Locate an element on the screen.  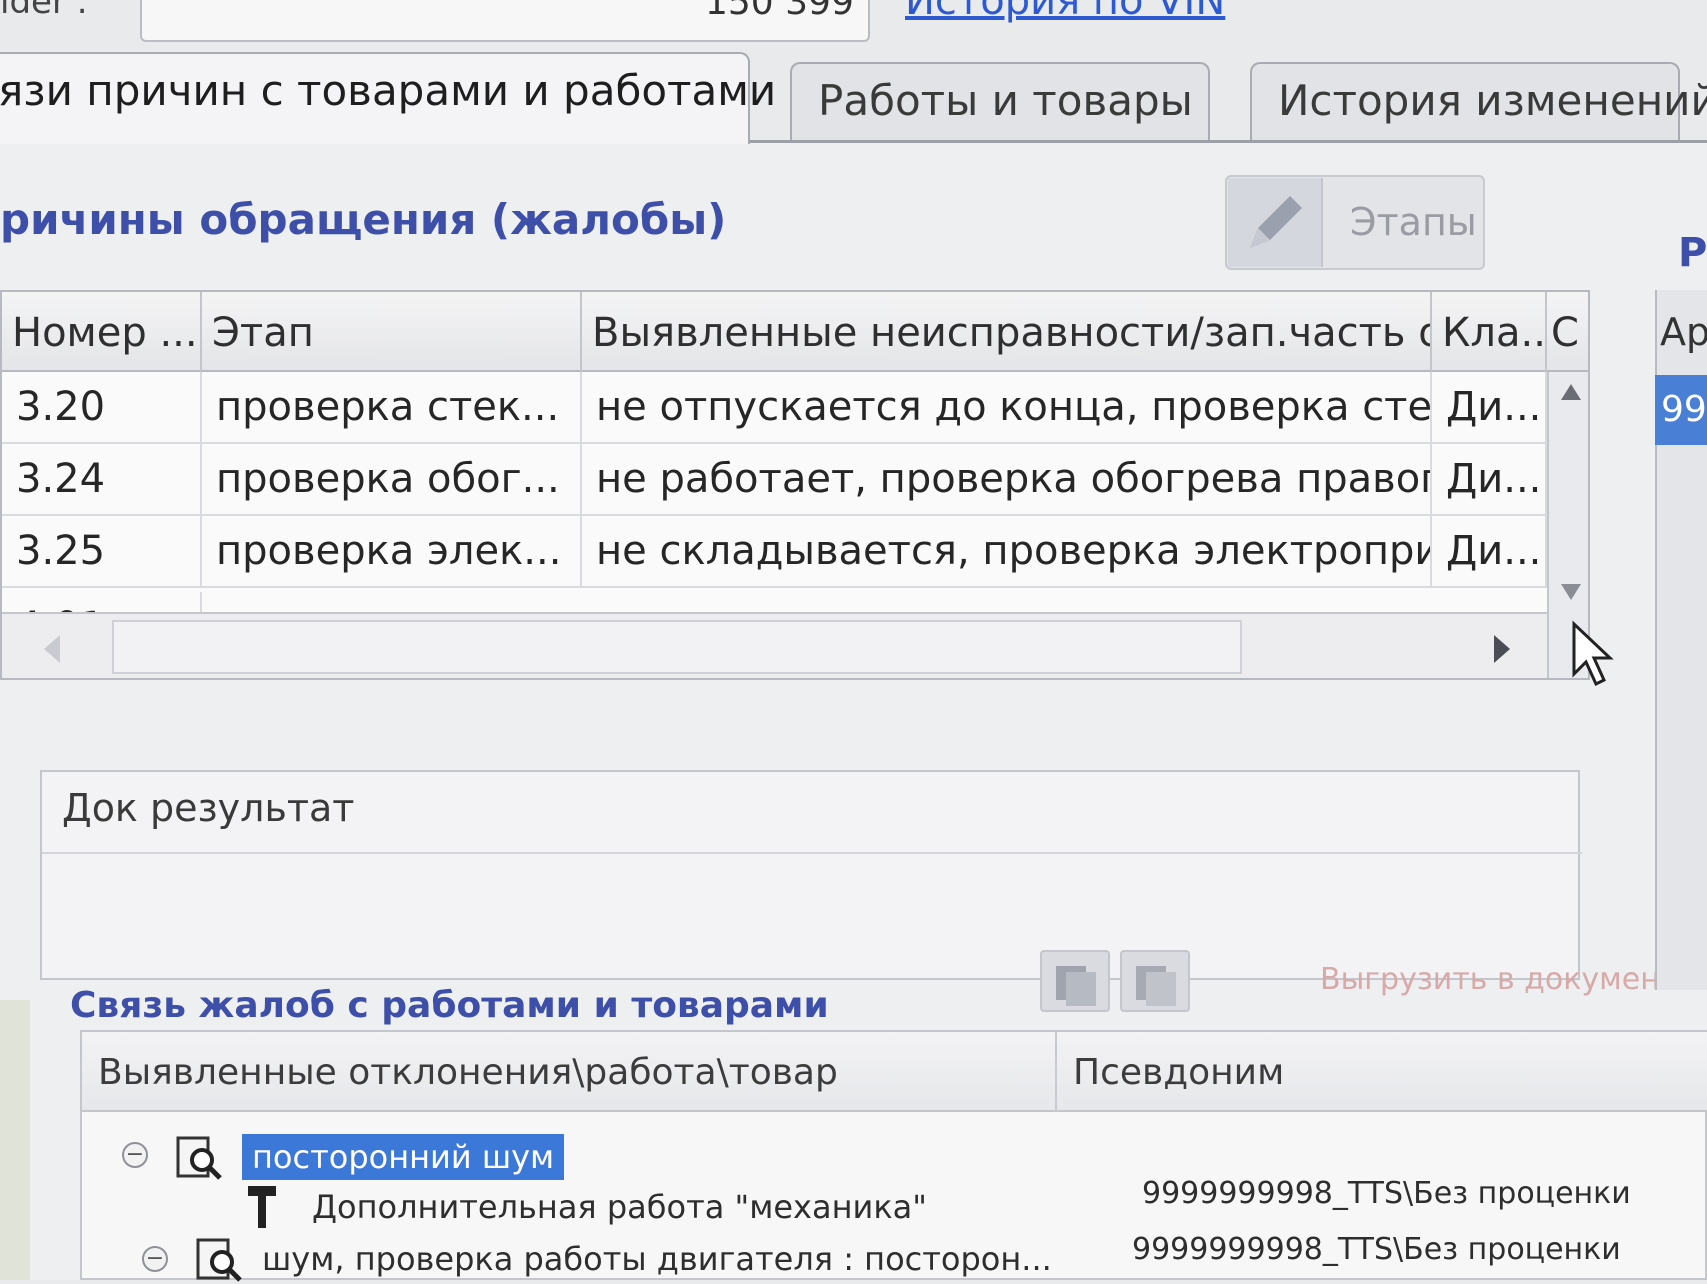
scroll-left-arrow-icon is located at coordinates (52, 649).